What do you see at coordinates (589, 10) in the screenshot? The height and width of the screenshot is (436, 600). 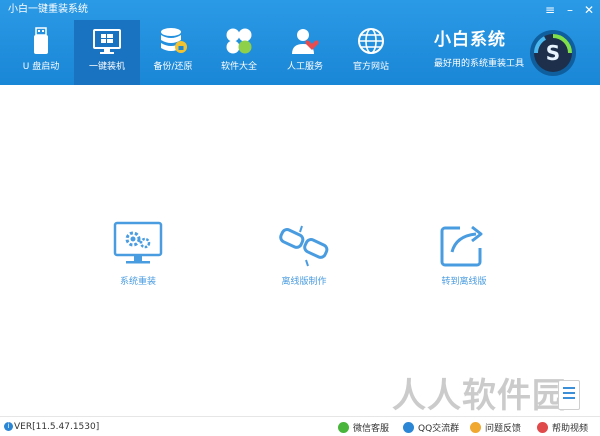 I see `close-icon: ✕` at bounding box center [589, 10].